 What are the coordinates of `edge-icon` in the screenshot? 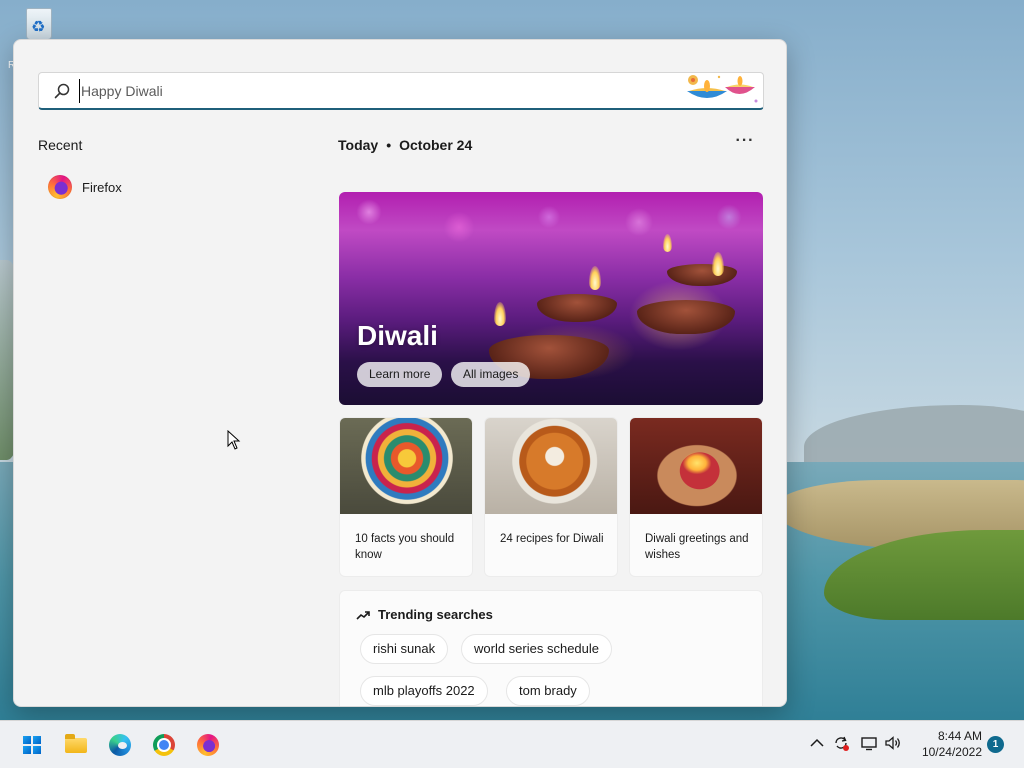 It's located at (120, 745).